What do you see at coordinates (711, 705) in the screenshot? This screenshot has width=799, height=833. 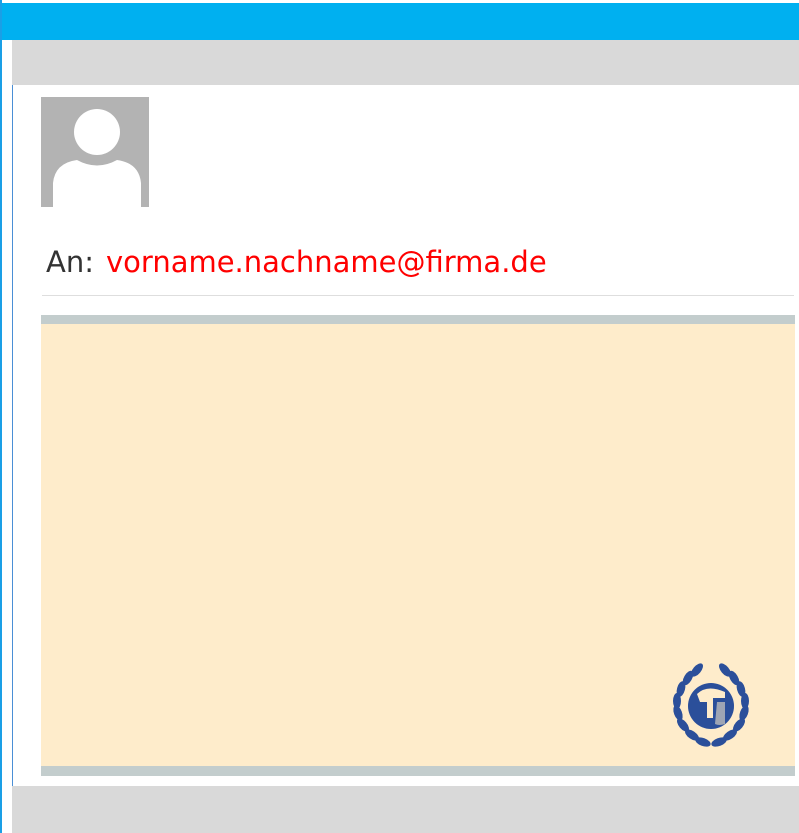 I see `spartan-helmet-laurel-icon` at bounding box center [711, 705].